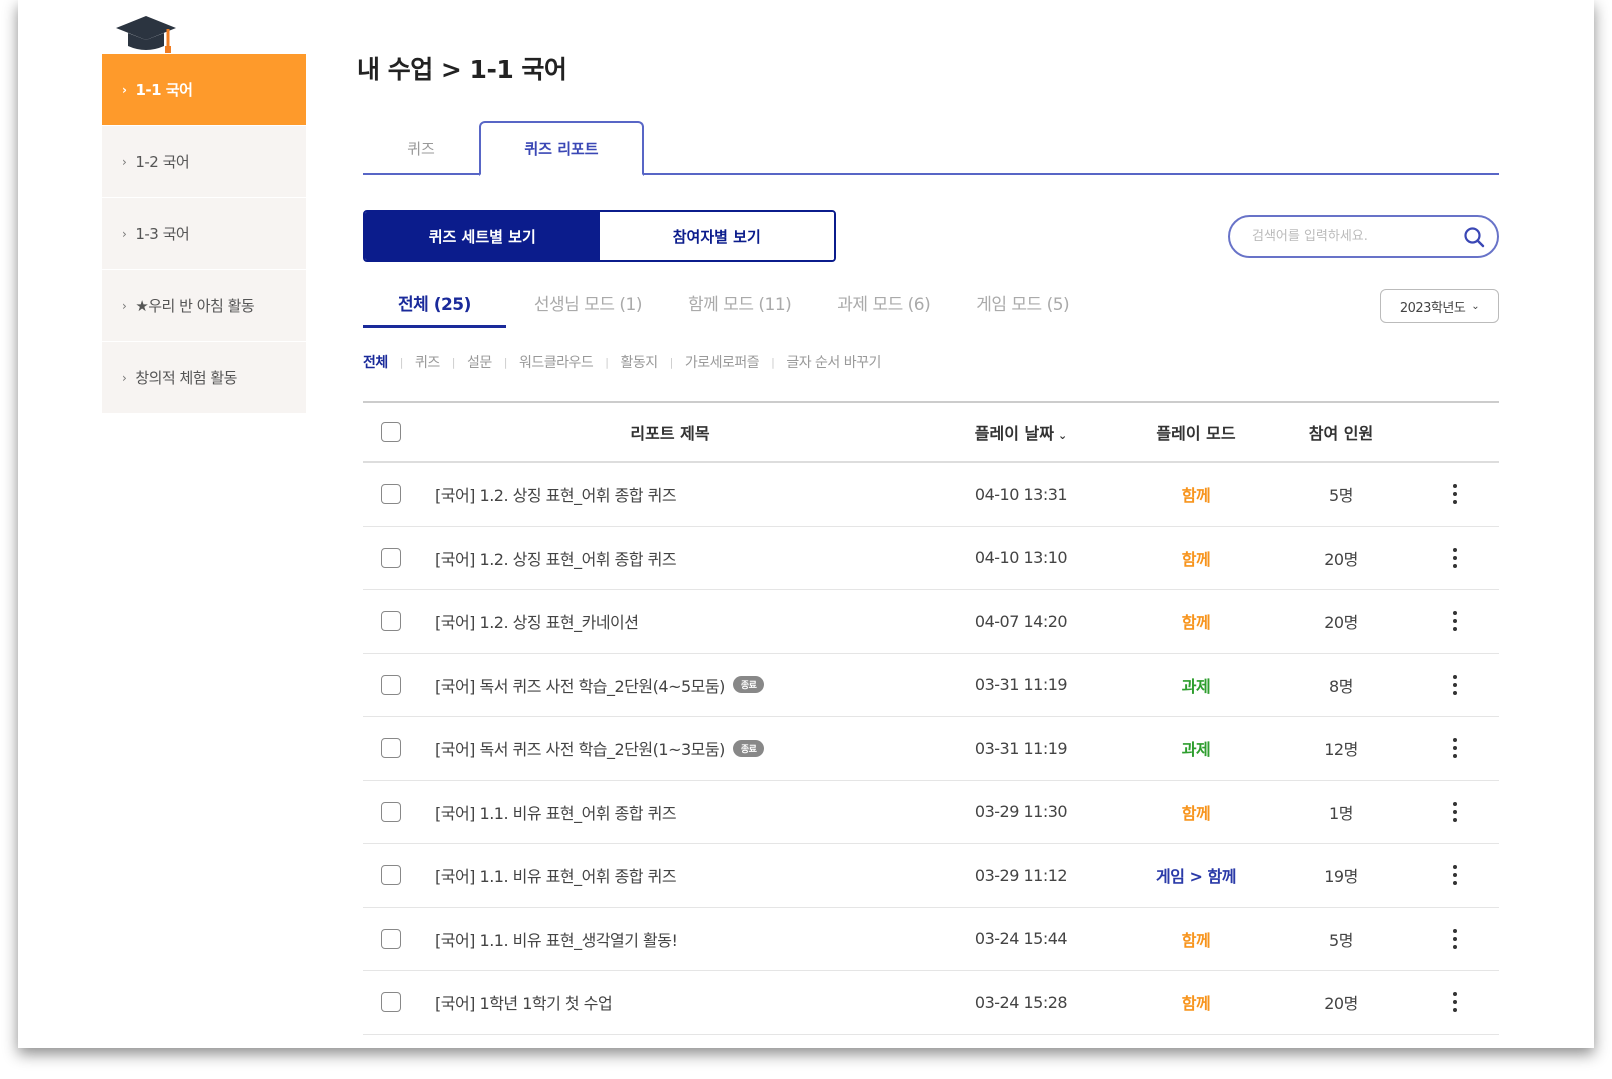 This screenshot has height=1079, width=1612. I want to click on chevron-down-icon: ⌄, so click(1475, 306).